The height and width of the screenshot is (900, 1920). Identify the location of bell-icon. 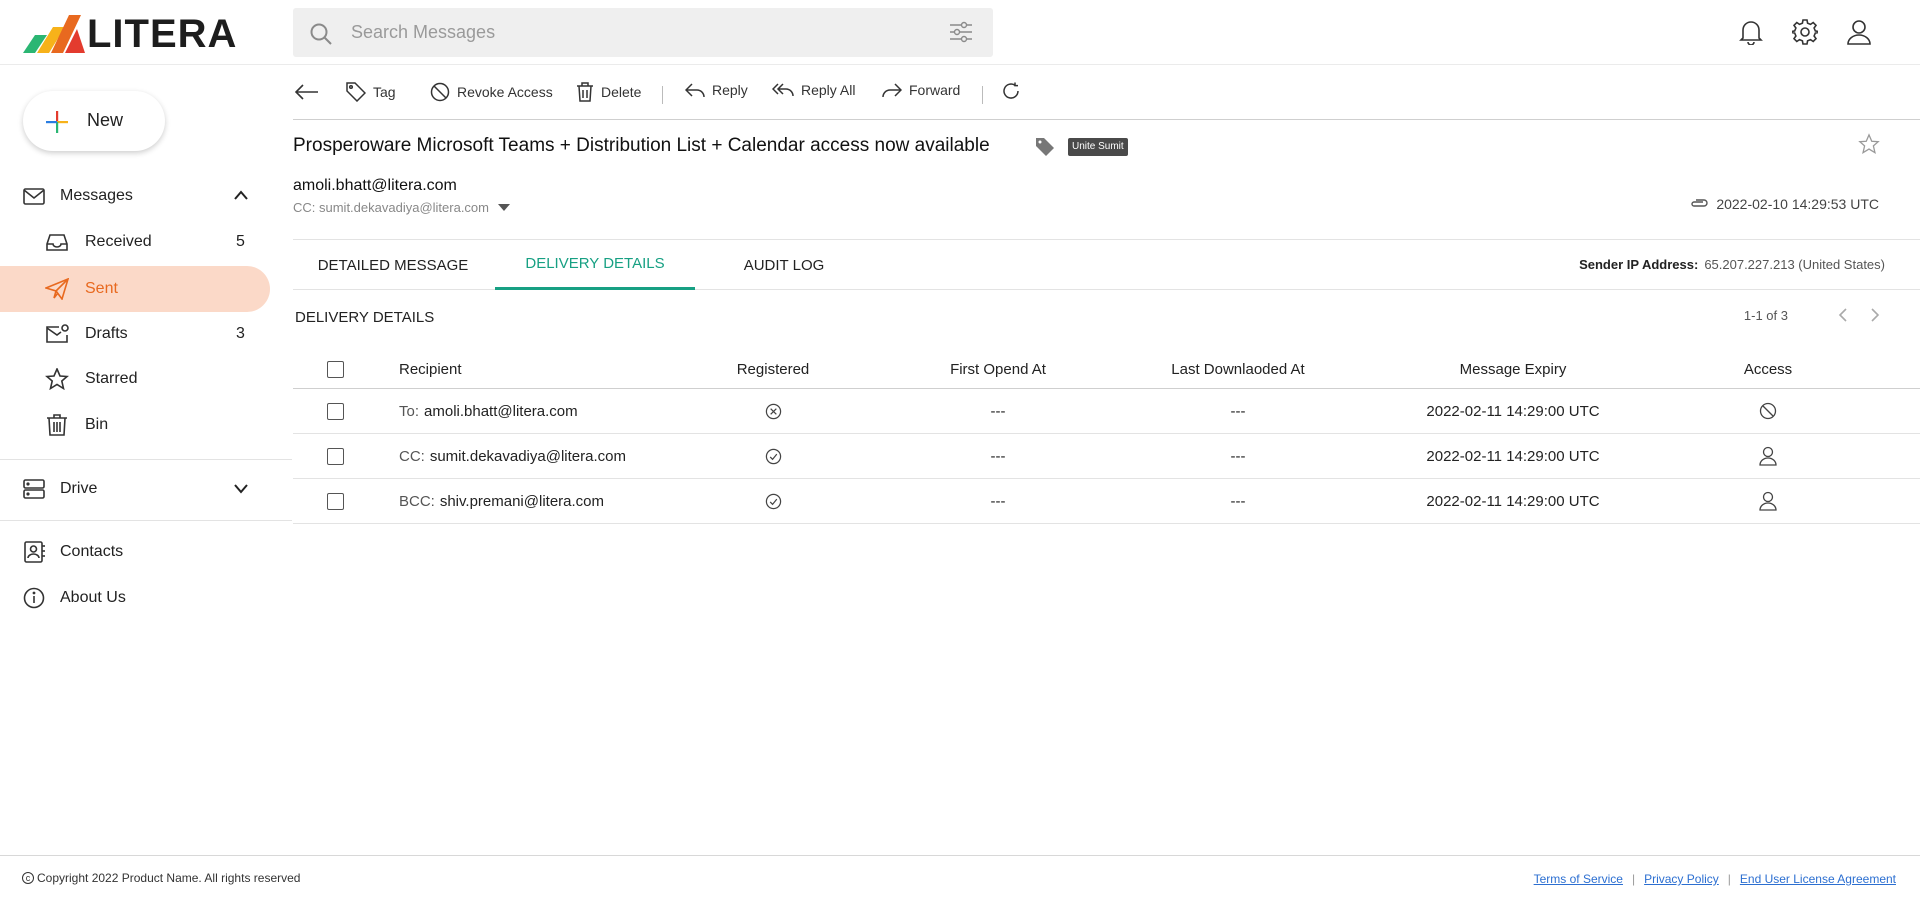
(1751, 32).